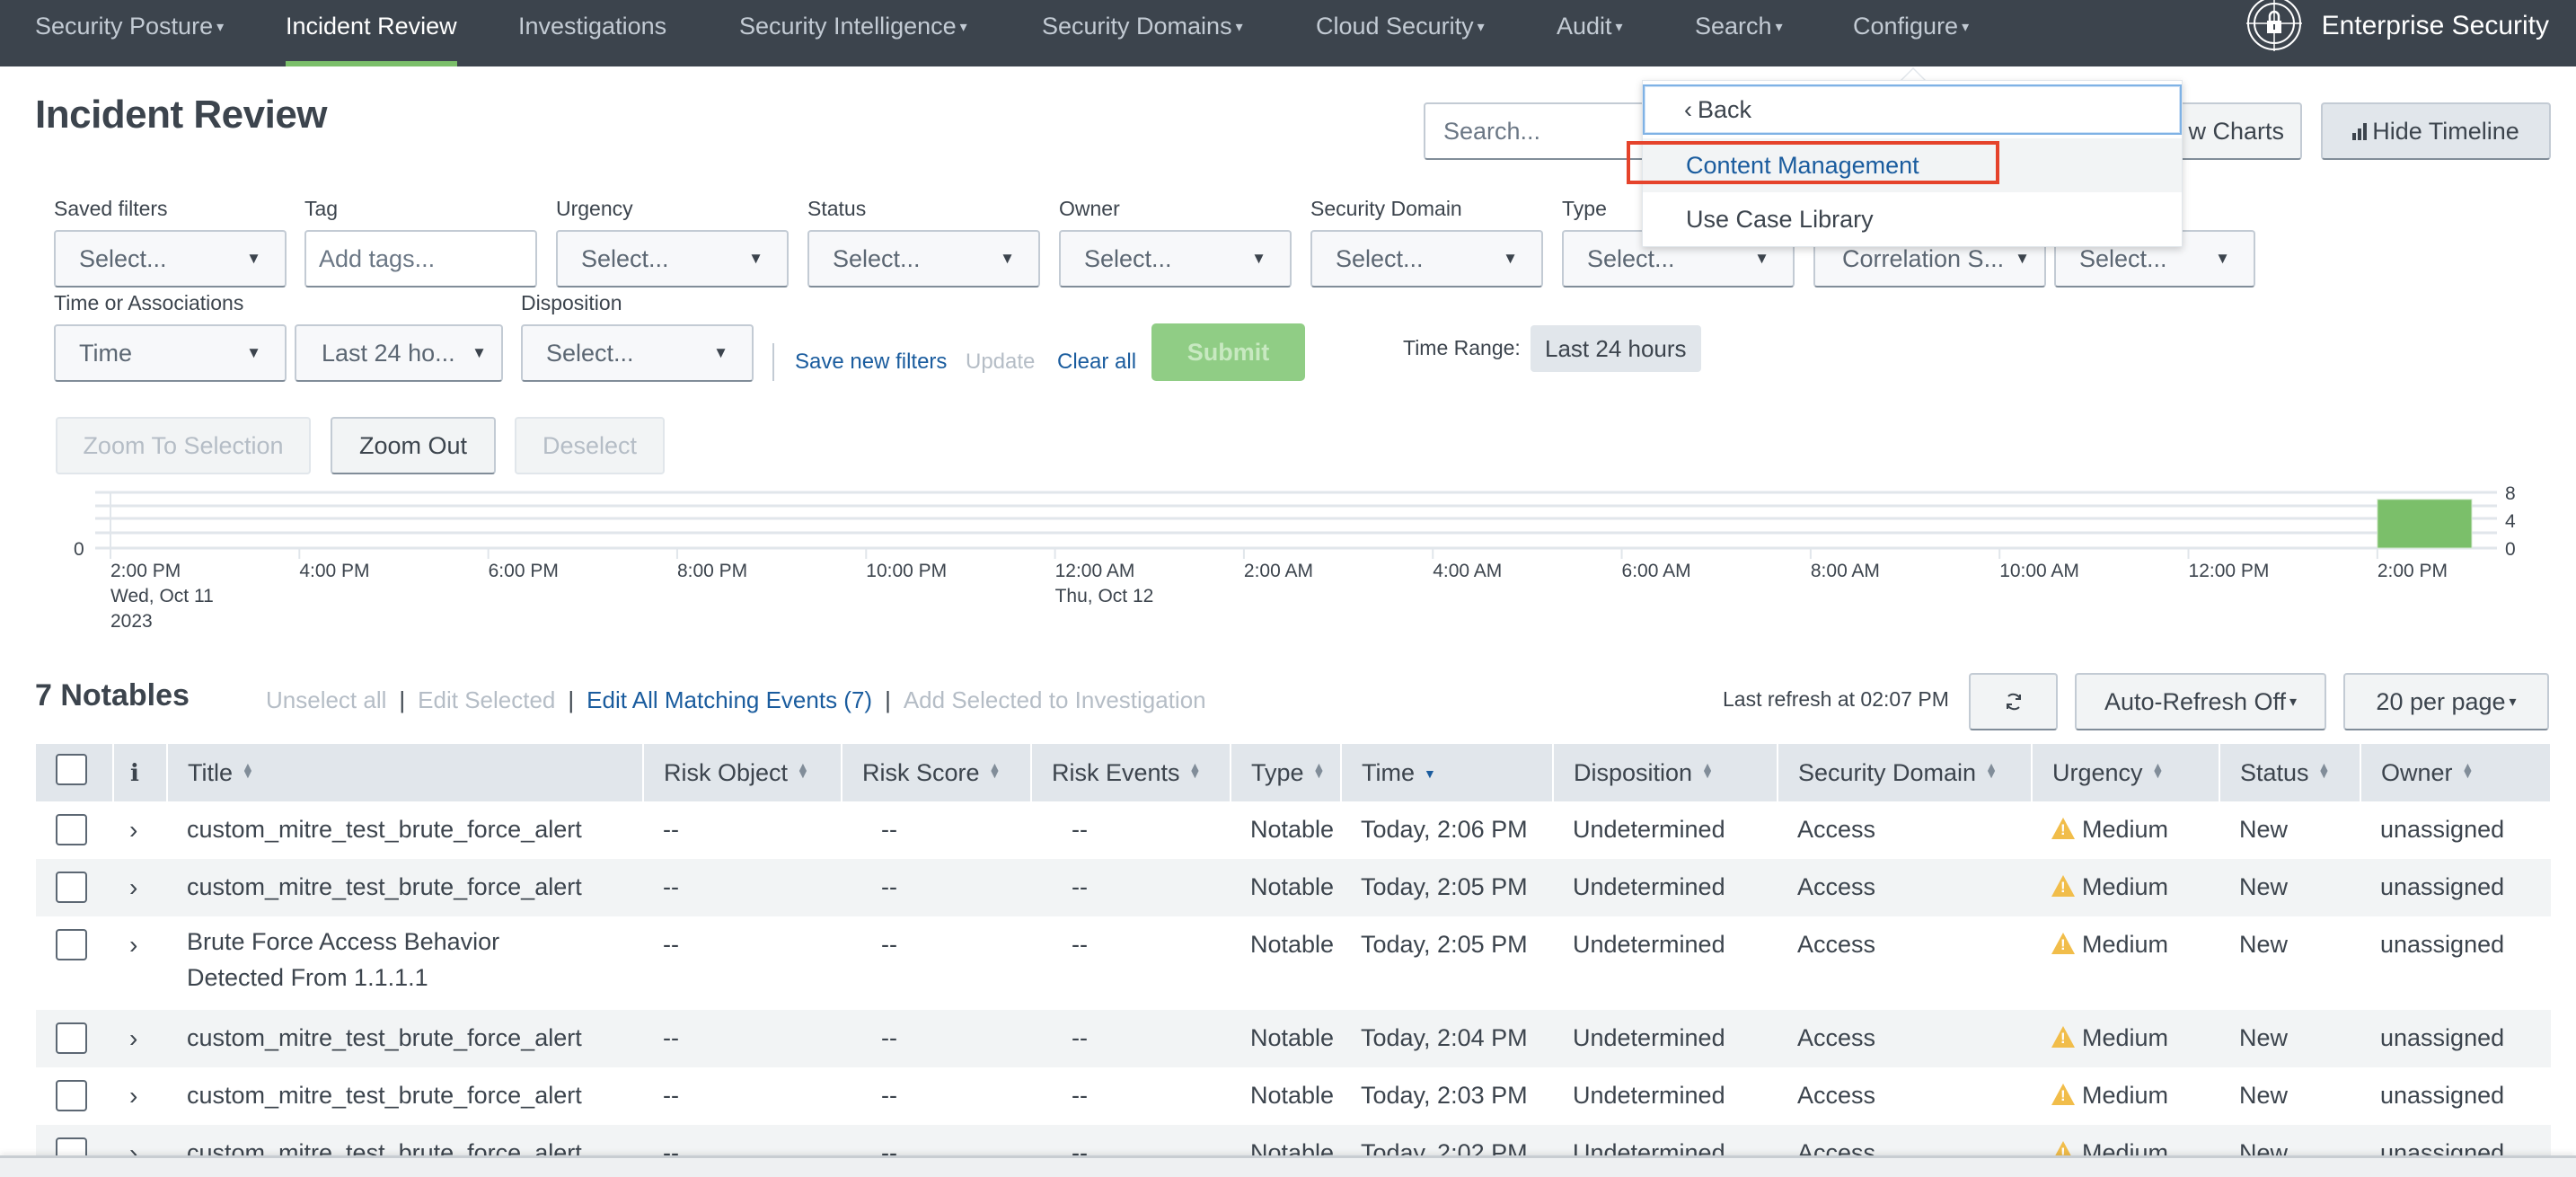  Describe the element at coordinates (71, 769) in the screenshot. I see `select-all-checkbox` at that location.